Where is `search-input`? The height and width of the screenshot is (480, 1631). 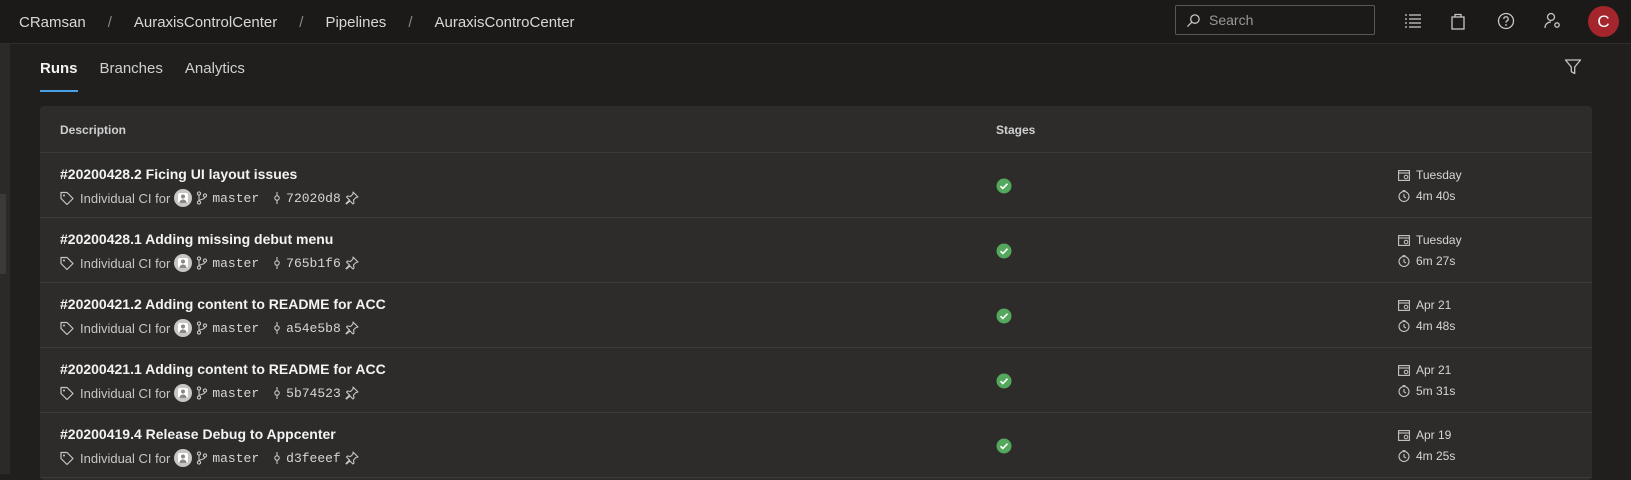
search-input is located at coordinates (1284, 20).